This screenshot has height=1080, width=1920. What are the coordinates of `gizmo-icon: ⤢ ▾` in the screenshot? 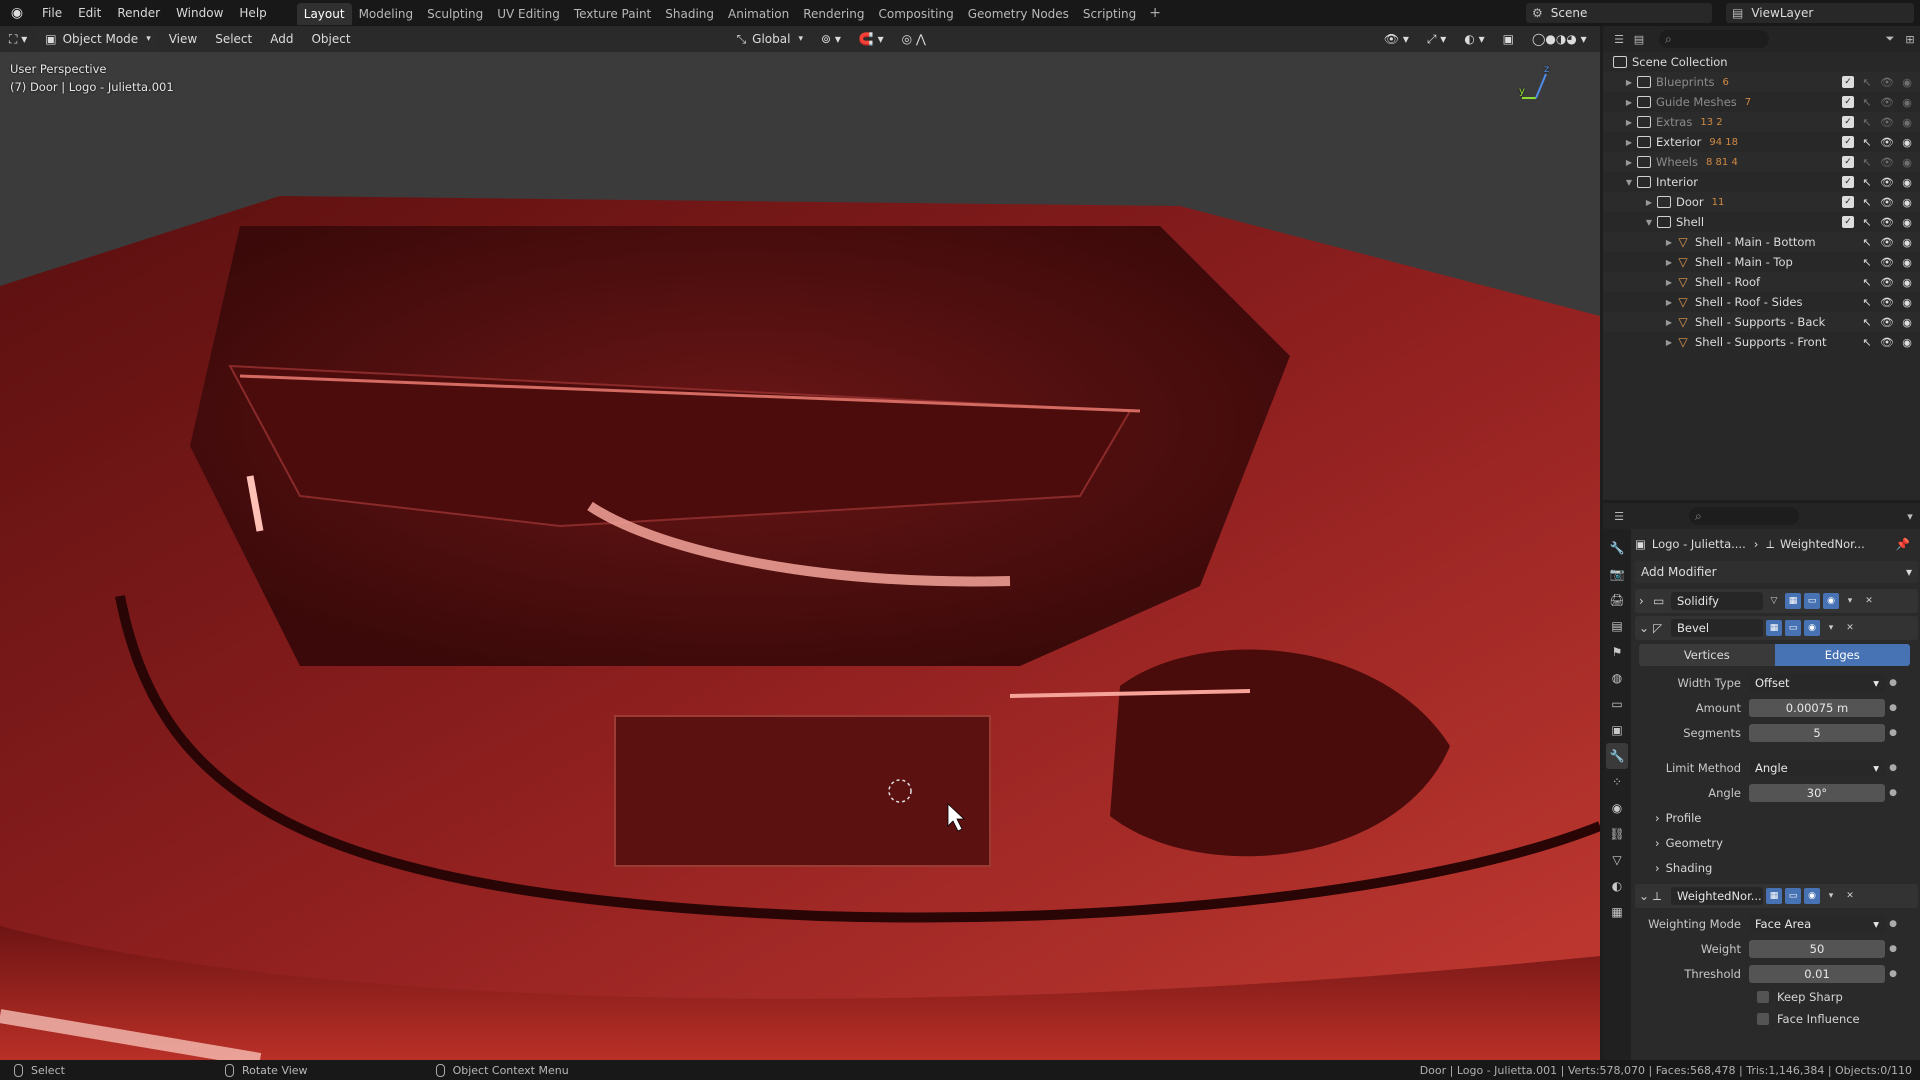 It's located at (1436, 39).